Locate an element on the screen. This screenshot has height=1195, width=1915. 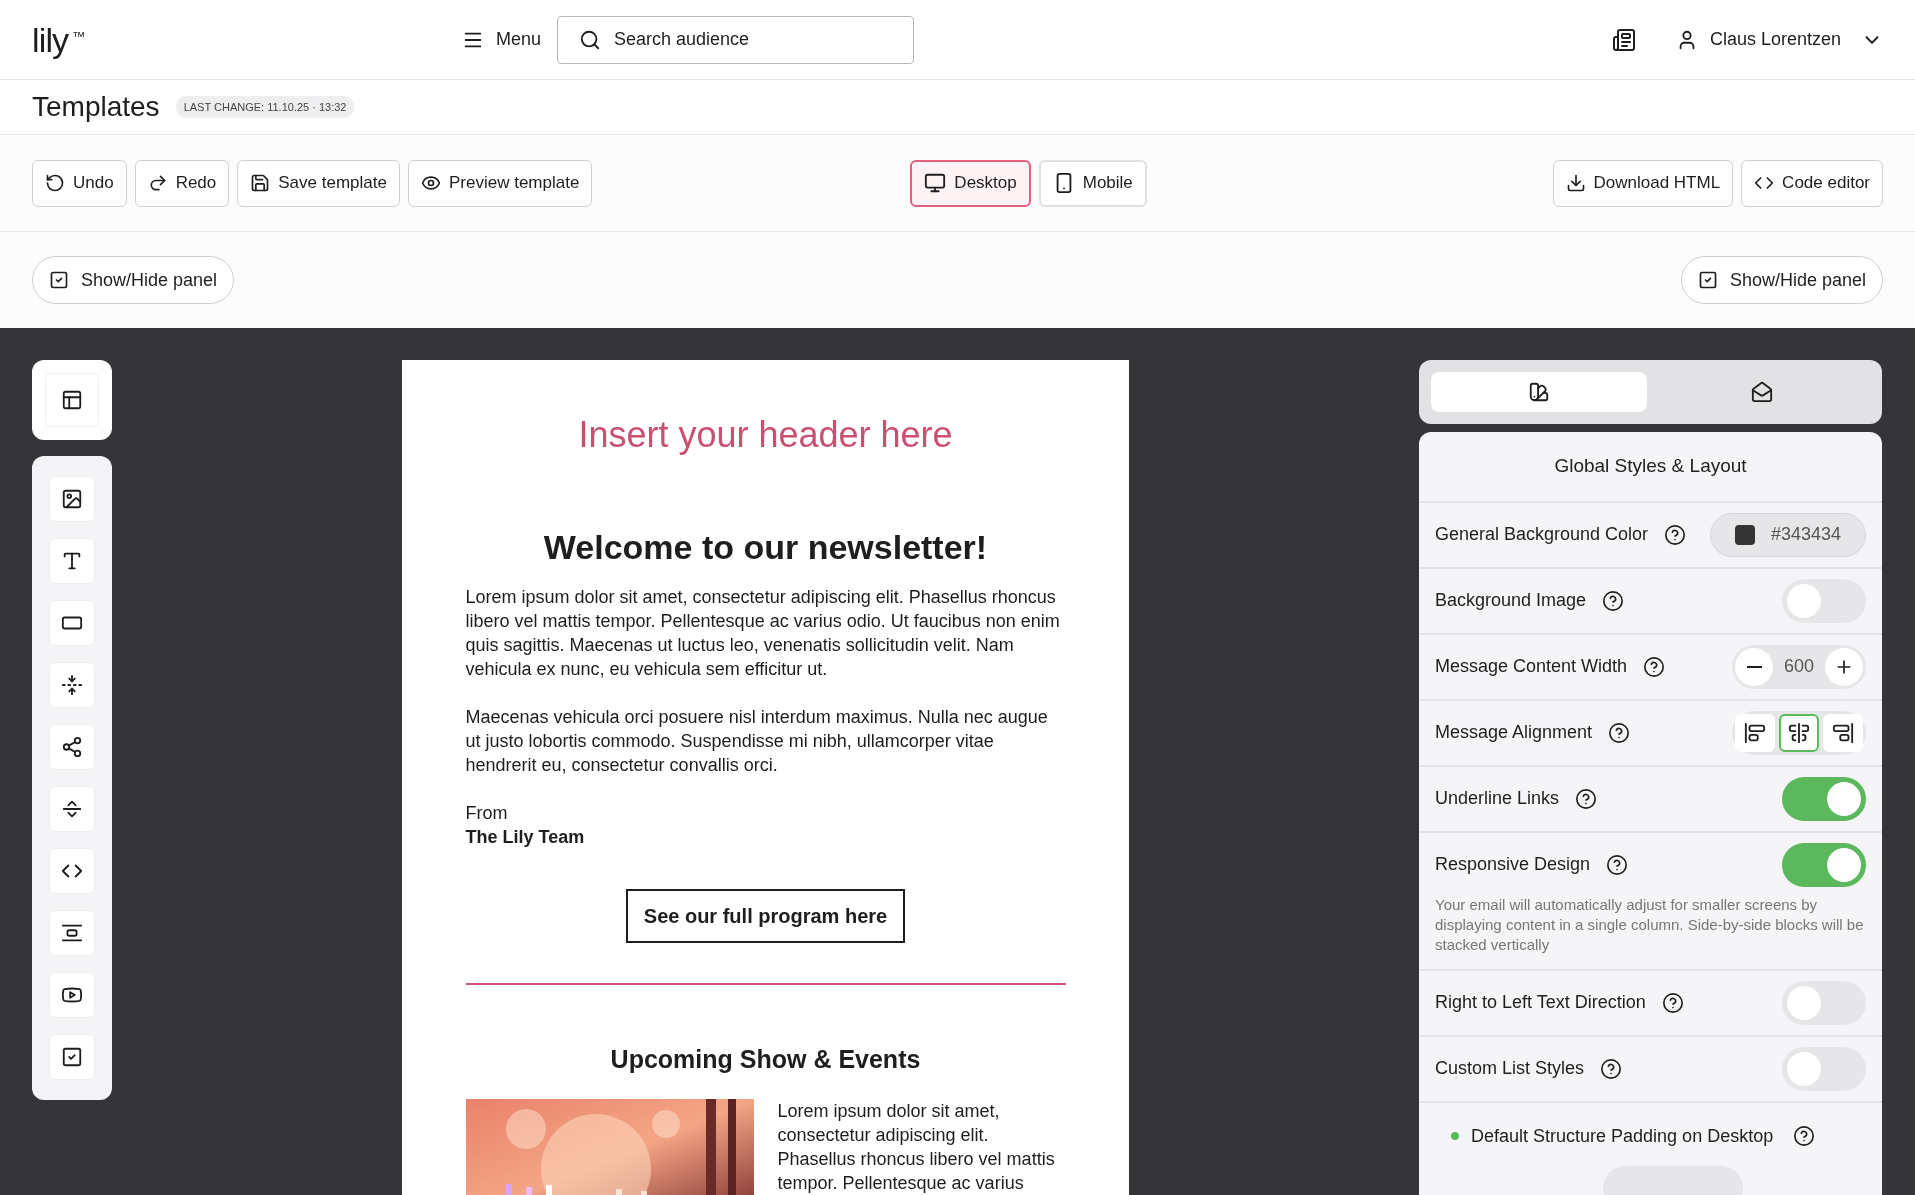
divider-icon is located at coordinates (72, 809).